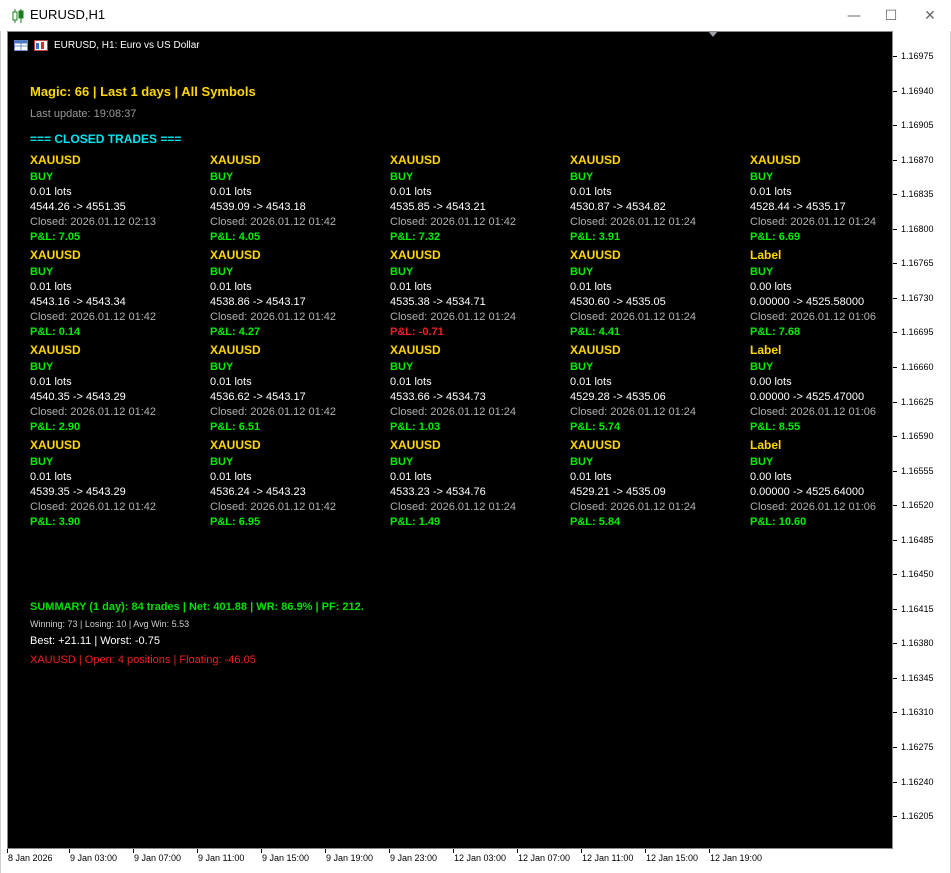 This screenshot has width=951, height=873. What do you see at coordinates (78, 492) in the screenshot?
I see `trade-prices: 4539.35 -> 4543.29` at bounding box center [78, 492].